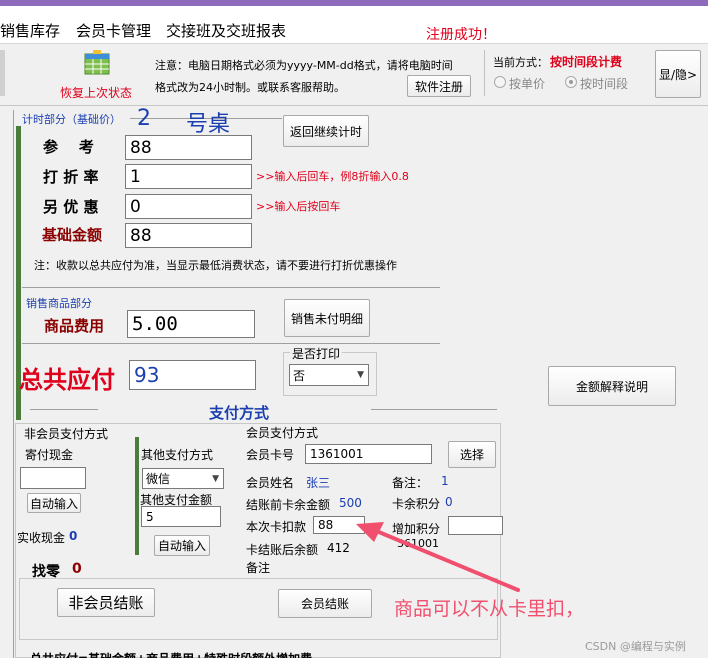 This screenshot has width=708, height=658. Describe the element at coordinates (329, 375) in the screenshot. I see `print-select: 否 ▼` at that location.